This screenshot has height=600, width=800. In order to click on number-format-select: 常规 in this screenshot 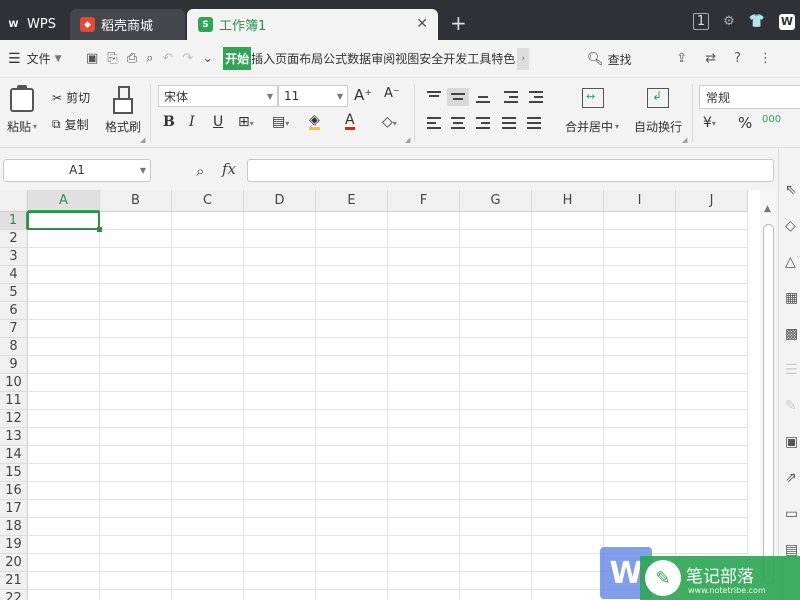, I will do `click(749, 97)`.